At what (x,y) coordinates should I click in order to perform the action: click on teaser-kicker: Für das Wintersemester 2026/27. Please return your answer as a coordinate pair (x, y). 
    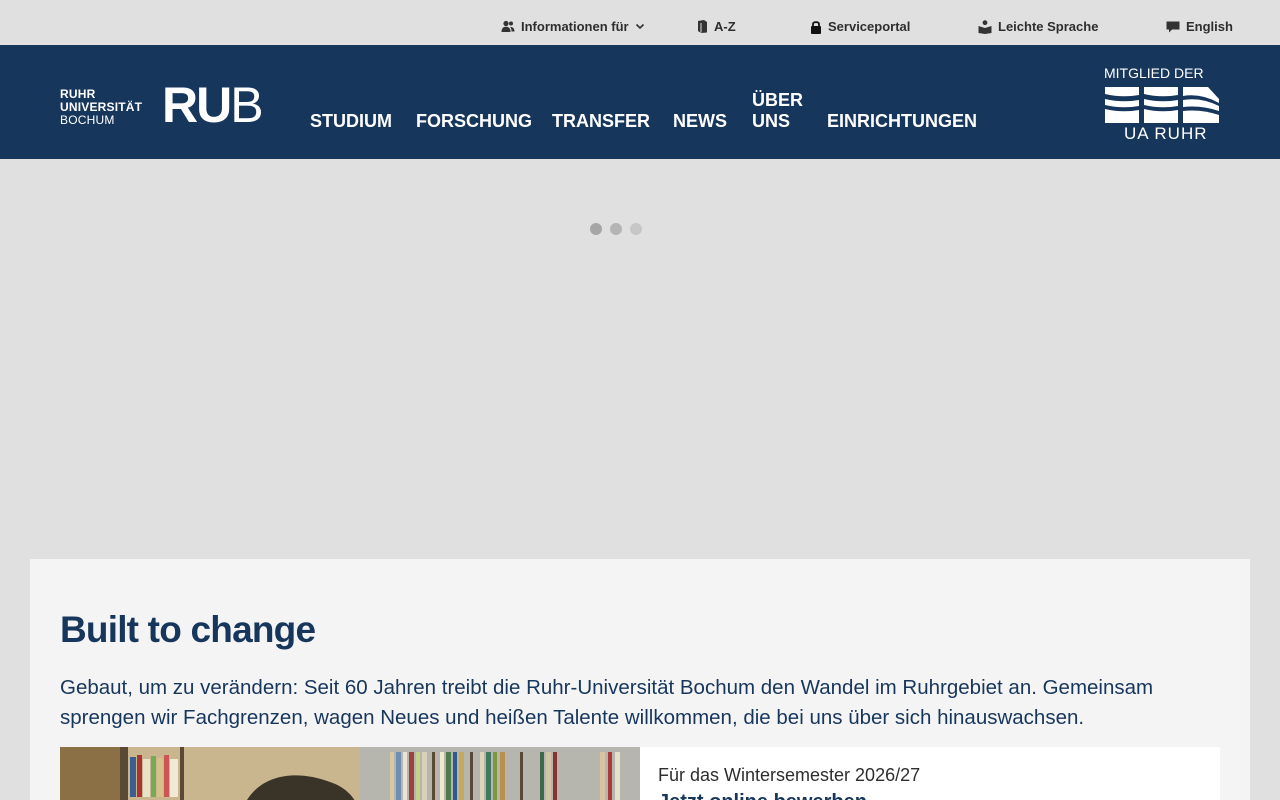
    Looking at the image, I should click on (789, 775).